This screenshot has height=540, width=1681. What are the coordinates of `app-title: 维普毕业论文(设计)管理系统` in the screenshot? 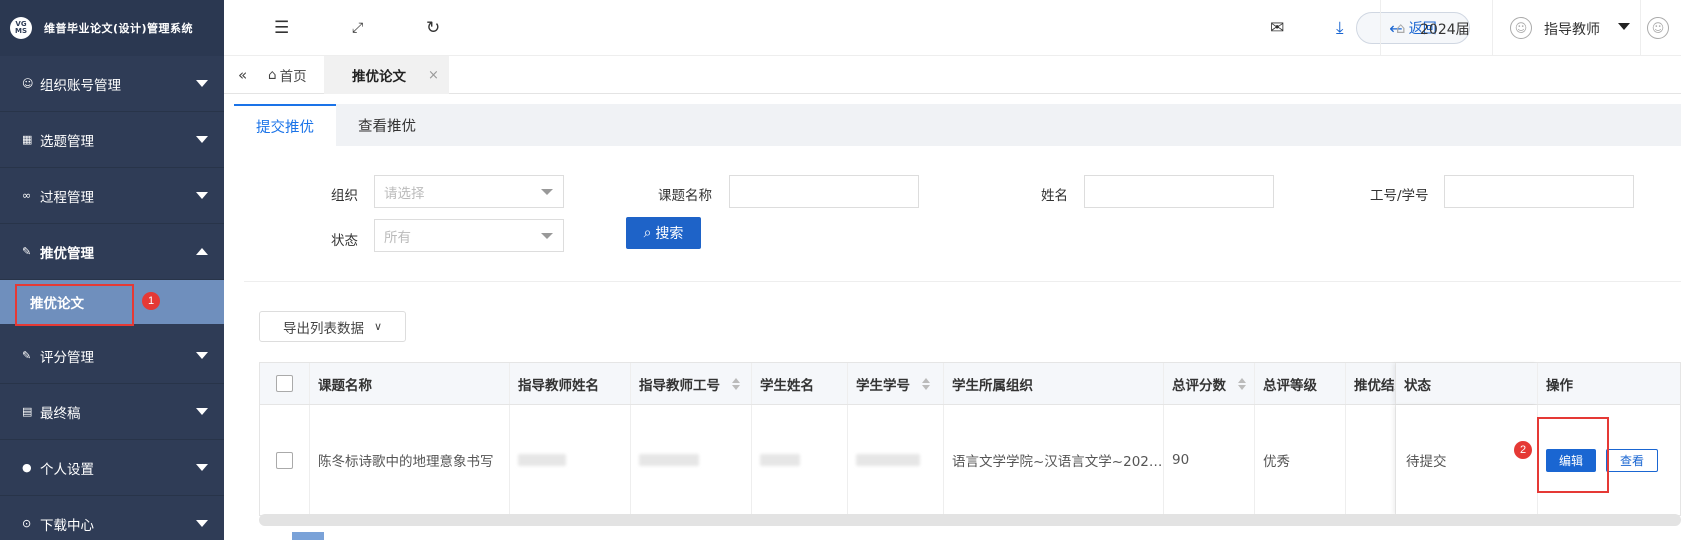 It's located at (119, 28).